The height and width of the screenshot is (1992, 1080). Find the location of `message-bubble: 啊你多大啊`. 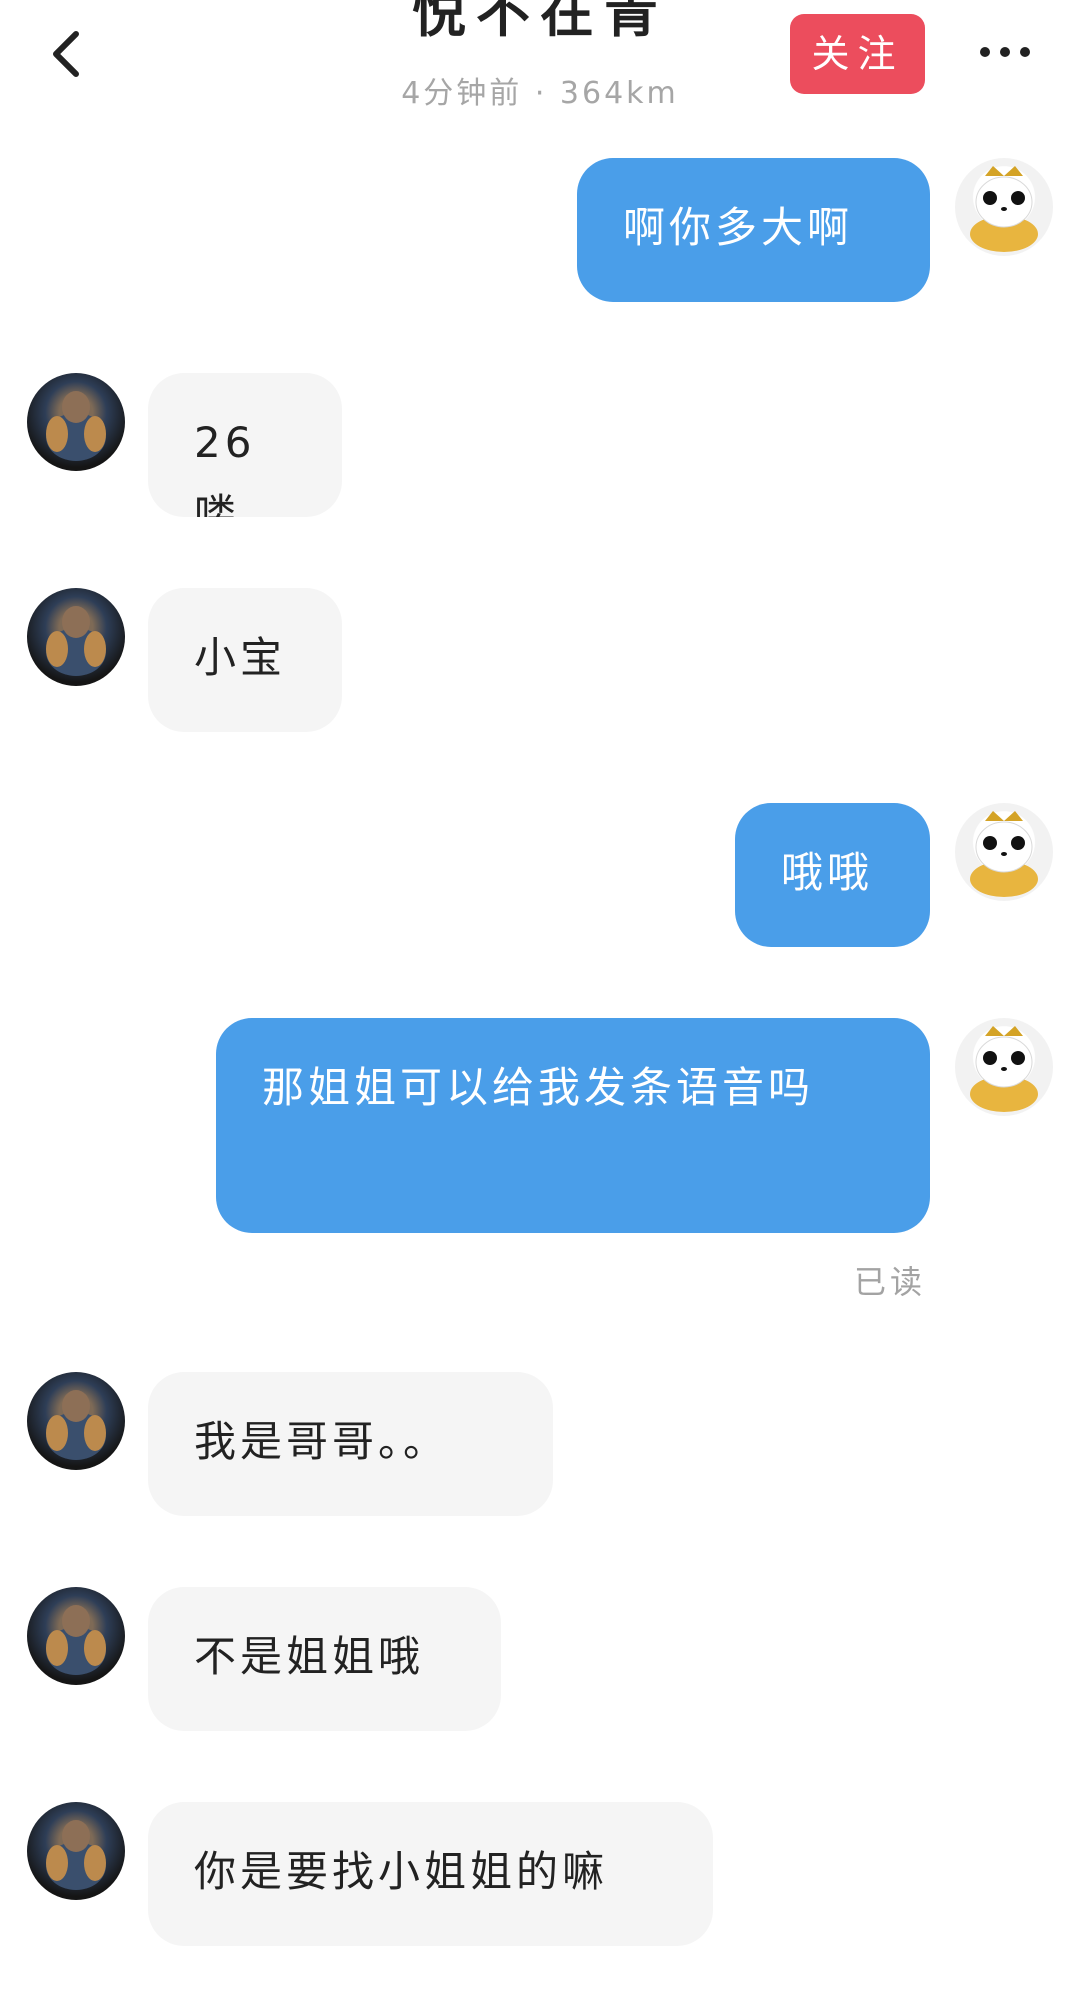

message-bubble: 啊你多大啊 is located at coordinates (753, 230).